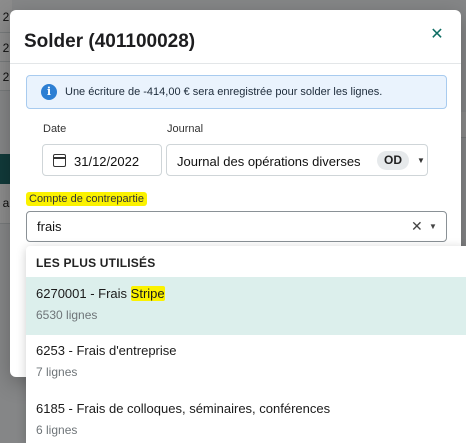 This screenshot has height=443, width=466. What do you see at coordinates (57, 372) in the screenshot?
I see `option-count: 7 lignes` at bounding box center [57, 372].